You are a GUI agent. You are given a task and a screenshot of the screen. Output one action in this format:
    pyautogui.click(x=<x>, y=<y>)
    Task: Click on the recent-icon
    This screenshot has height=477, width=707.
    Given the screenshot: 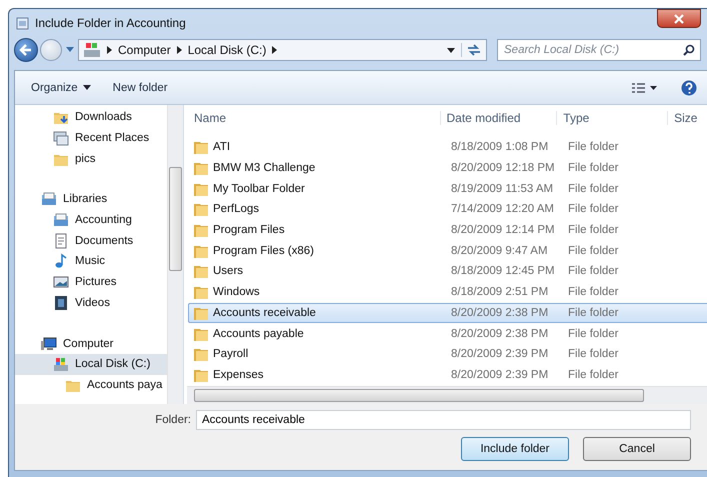 What is the action you would take?
    pyautogui.click(x=61, y=138)
    